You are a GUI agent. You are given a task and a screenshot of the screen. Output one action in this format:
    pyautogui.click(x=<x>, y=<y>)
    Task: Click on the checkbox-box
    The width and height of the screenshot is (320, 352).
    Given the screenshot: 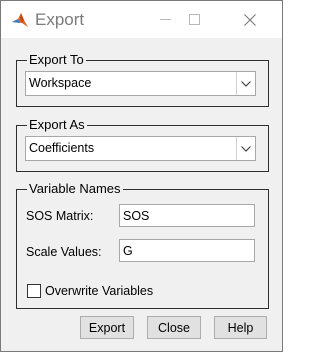 What is the action you would take?
    pyautogui.click(x=34, y=291)
    